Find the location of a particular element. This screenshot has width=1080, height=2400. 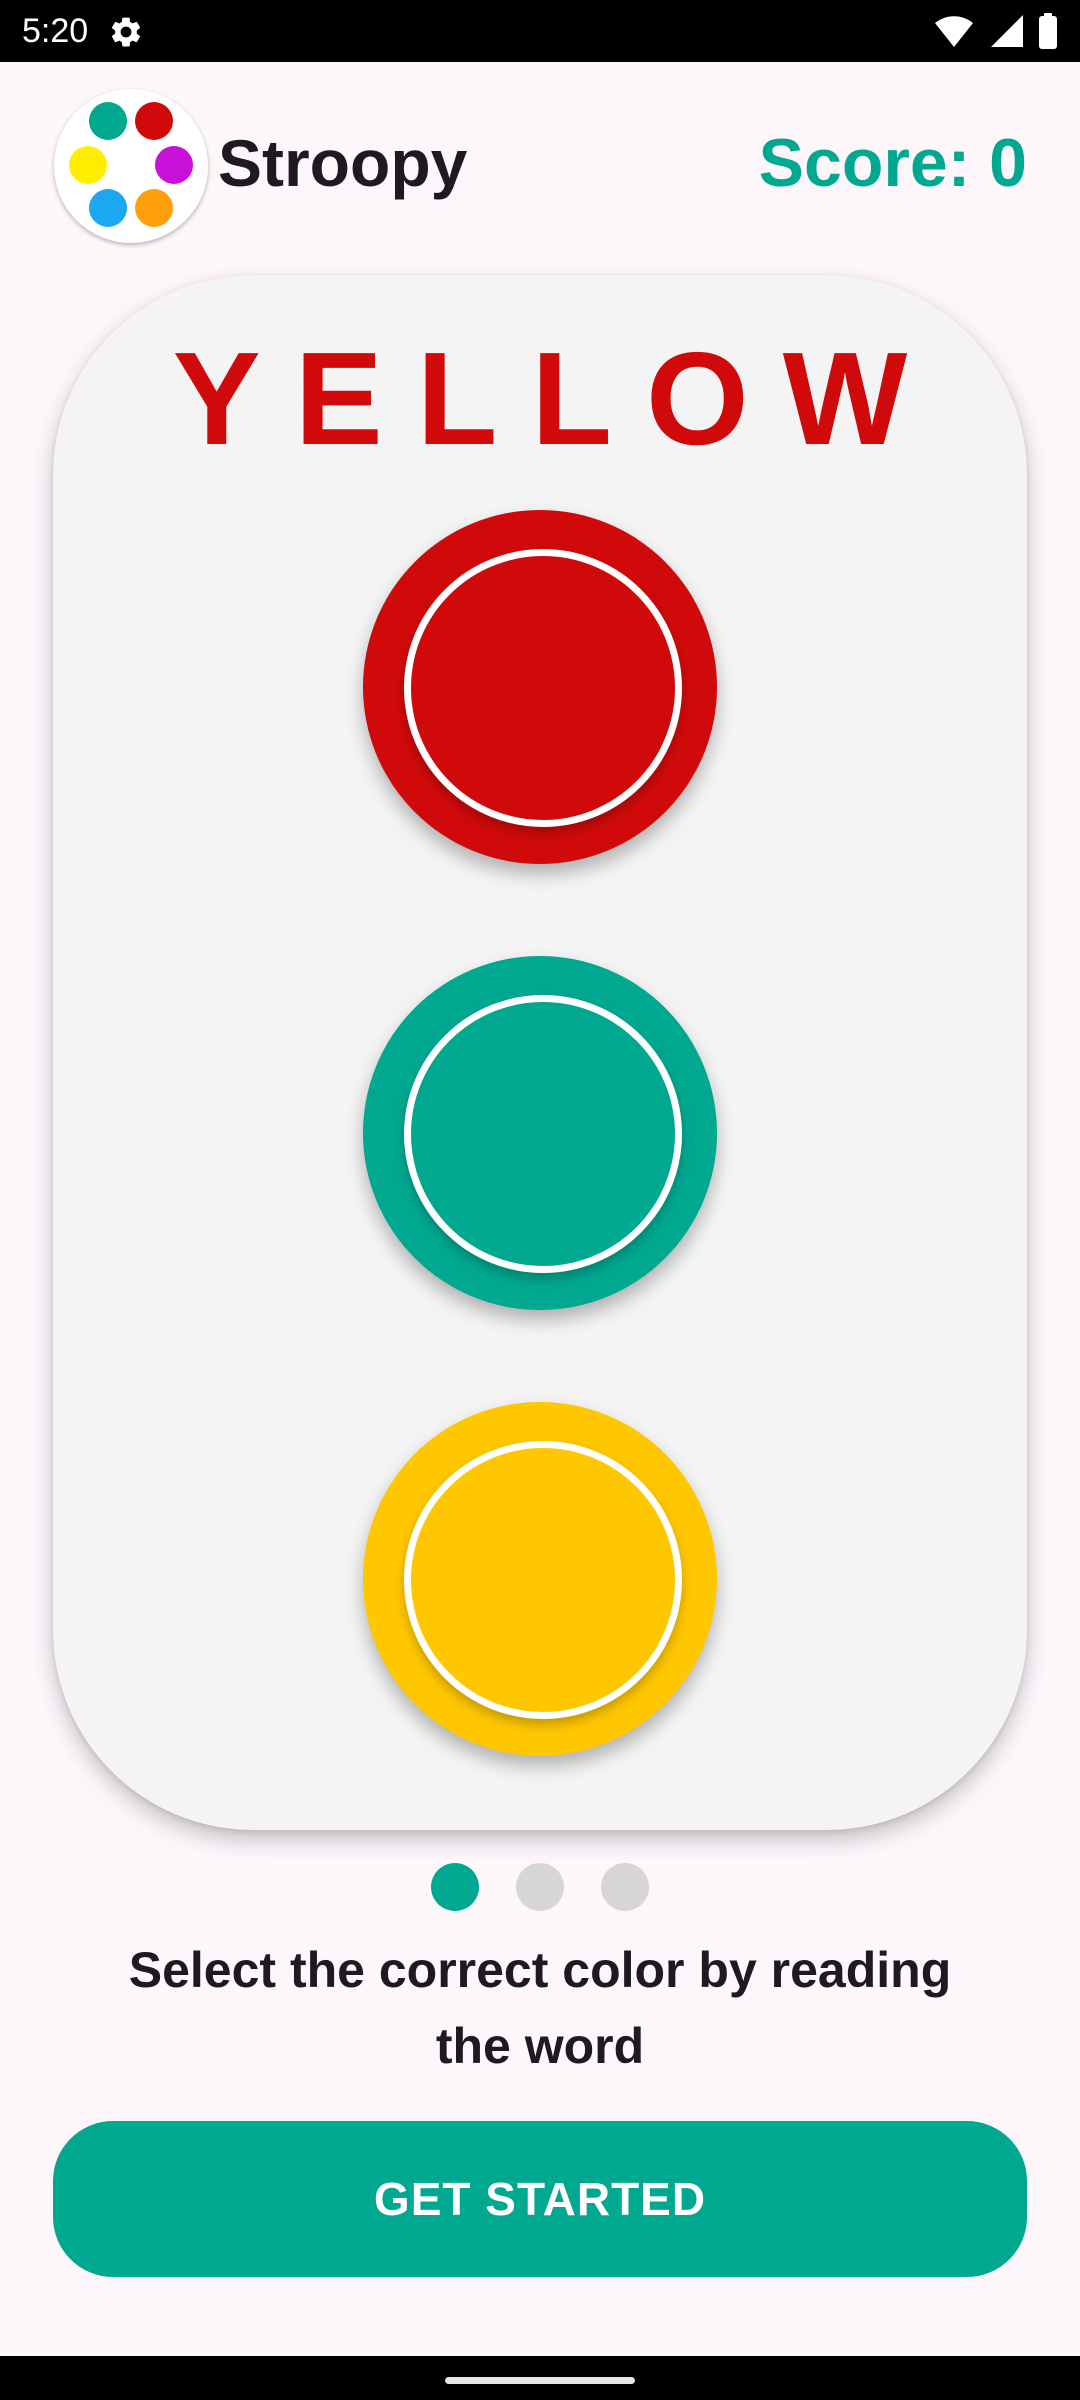

battery-icon is located at coordinates (1048, 31).